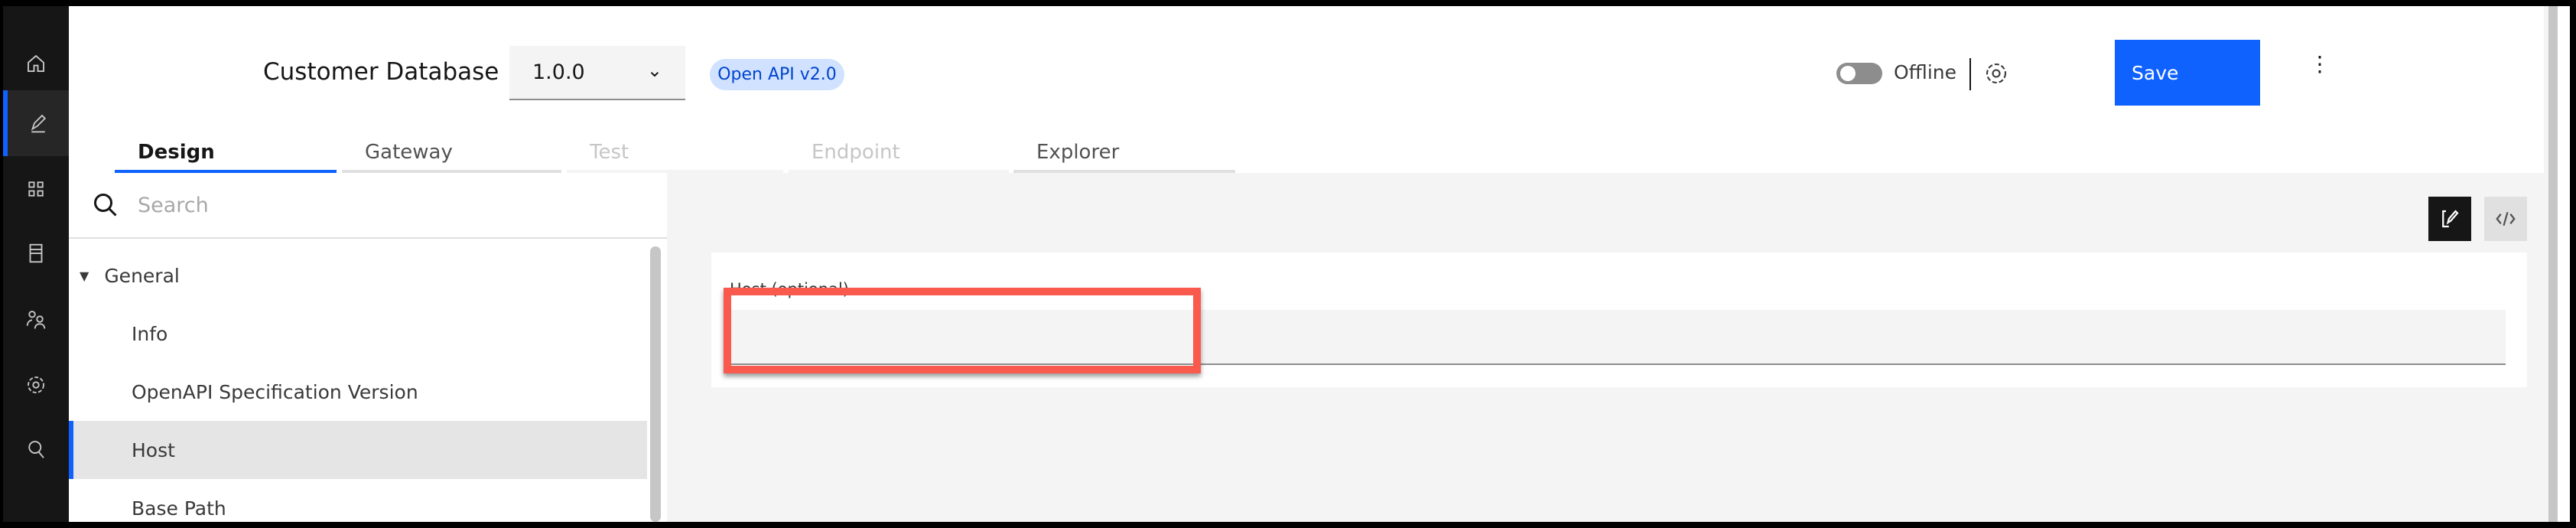  I want to click on tree-item-host: Host, so click(358, 450).